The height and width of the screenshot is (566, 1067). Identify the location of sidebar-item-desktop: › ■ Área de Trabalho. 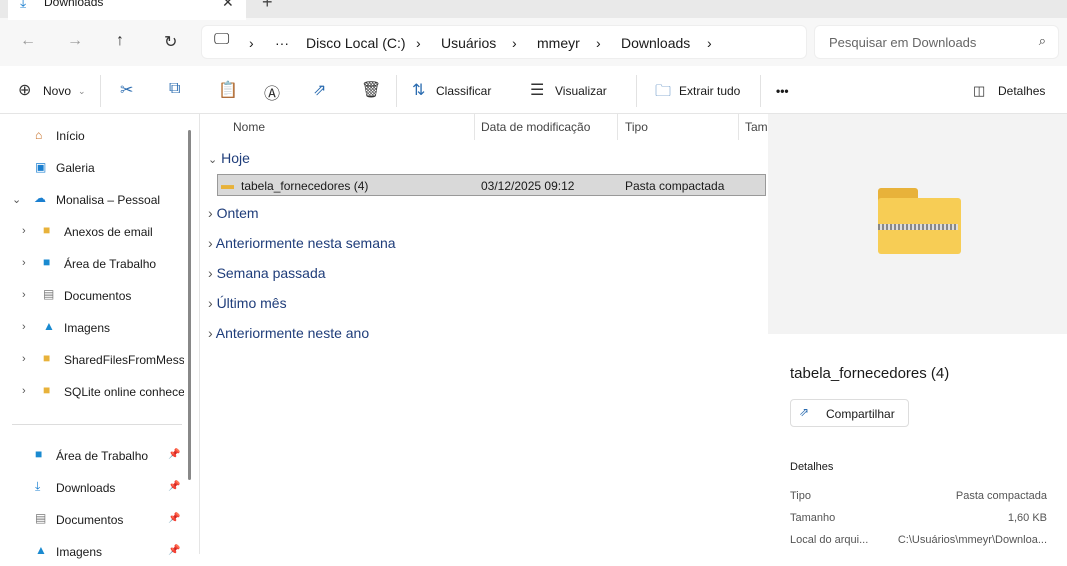
(92, 264).